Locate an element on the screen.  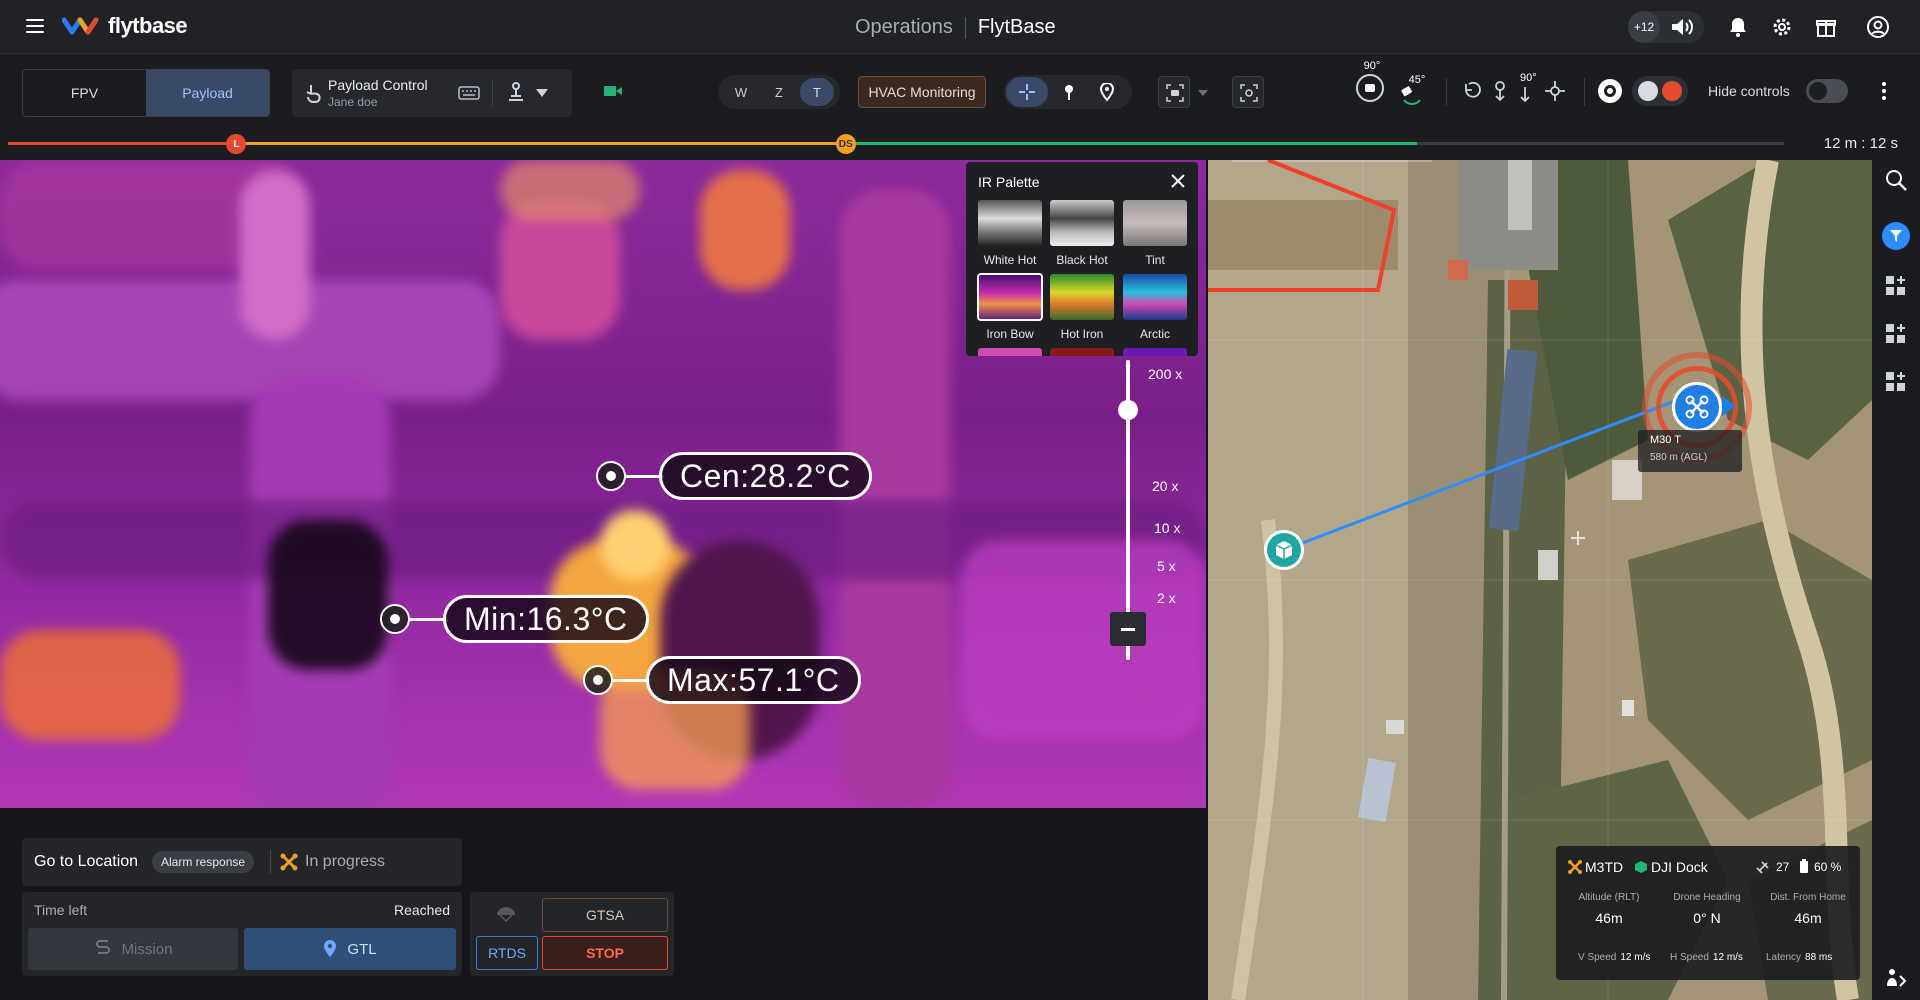
drone-align-icon is located at coordinates (1555, 91).